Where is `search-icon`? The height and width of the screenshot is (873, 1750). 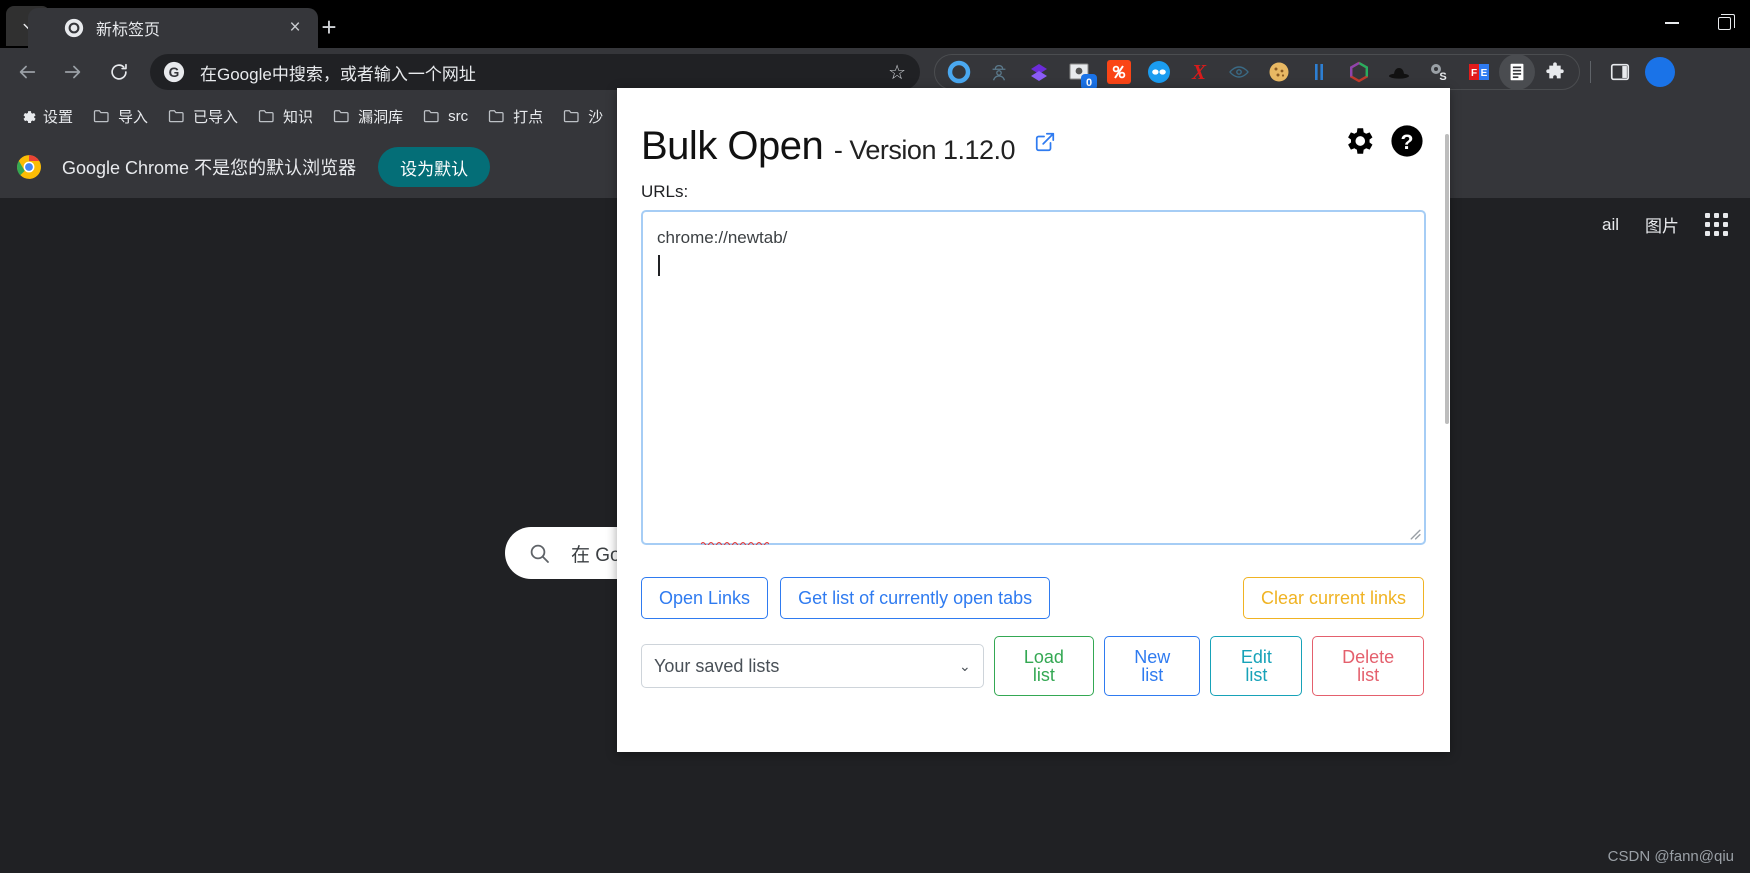
search-icon is located at coordinates (539, 553).